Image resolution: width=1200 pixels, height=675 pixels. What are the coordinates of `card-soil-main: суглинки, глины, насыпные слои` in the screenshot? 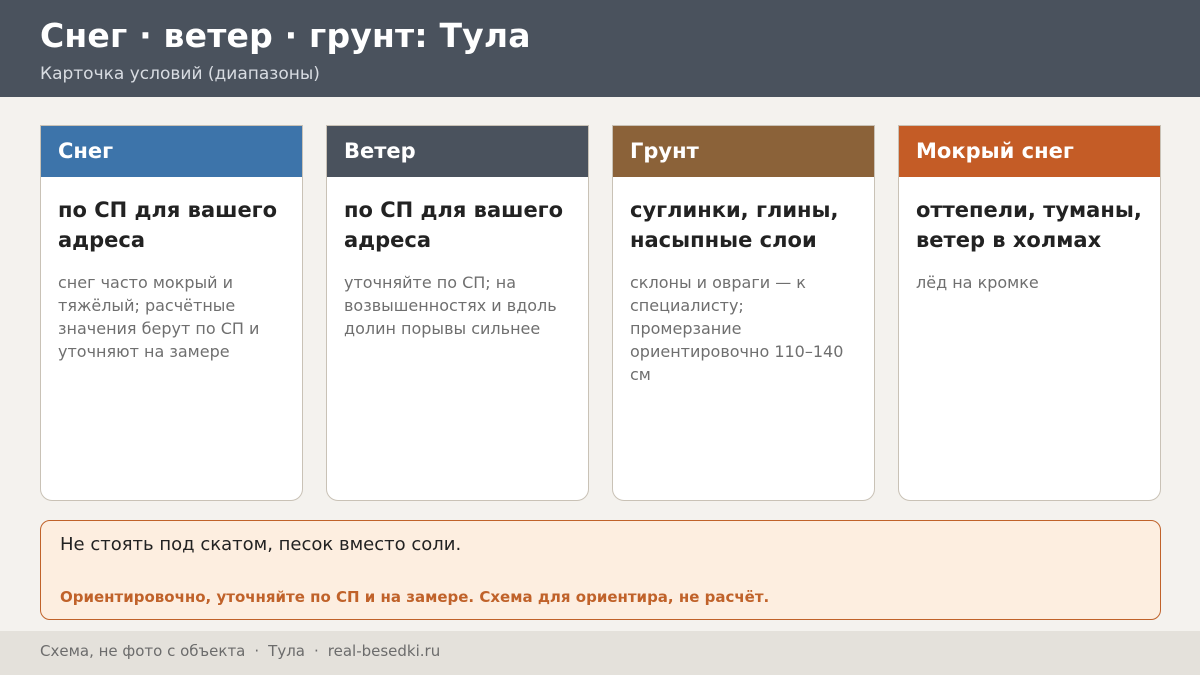 It's located at (734, 225).